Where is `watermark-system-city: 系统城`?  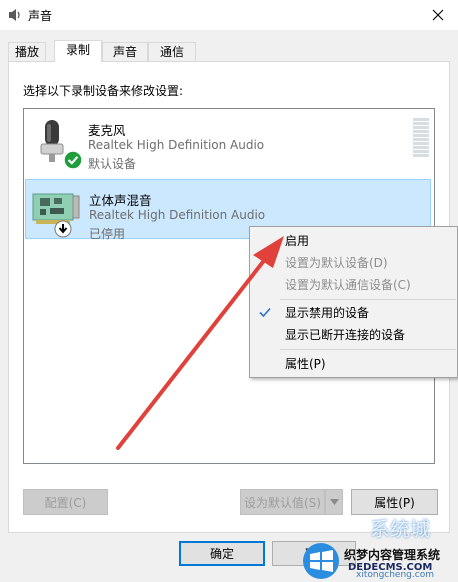 watermark-system-city: 系统城 is located at coordinates (400, 529).